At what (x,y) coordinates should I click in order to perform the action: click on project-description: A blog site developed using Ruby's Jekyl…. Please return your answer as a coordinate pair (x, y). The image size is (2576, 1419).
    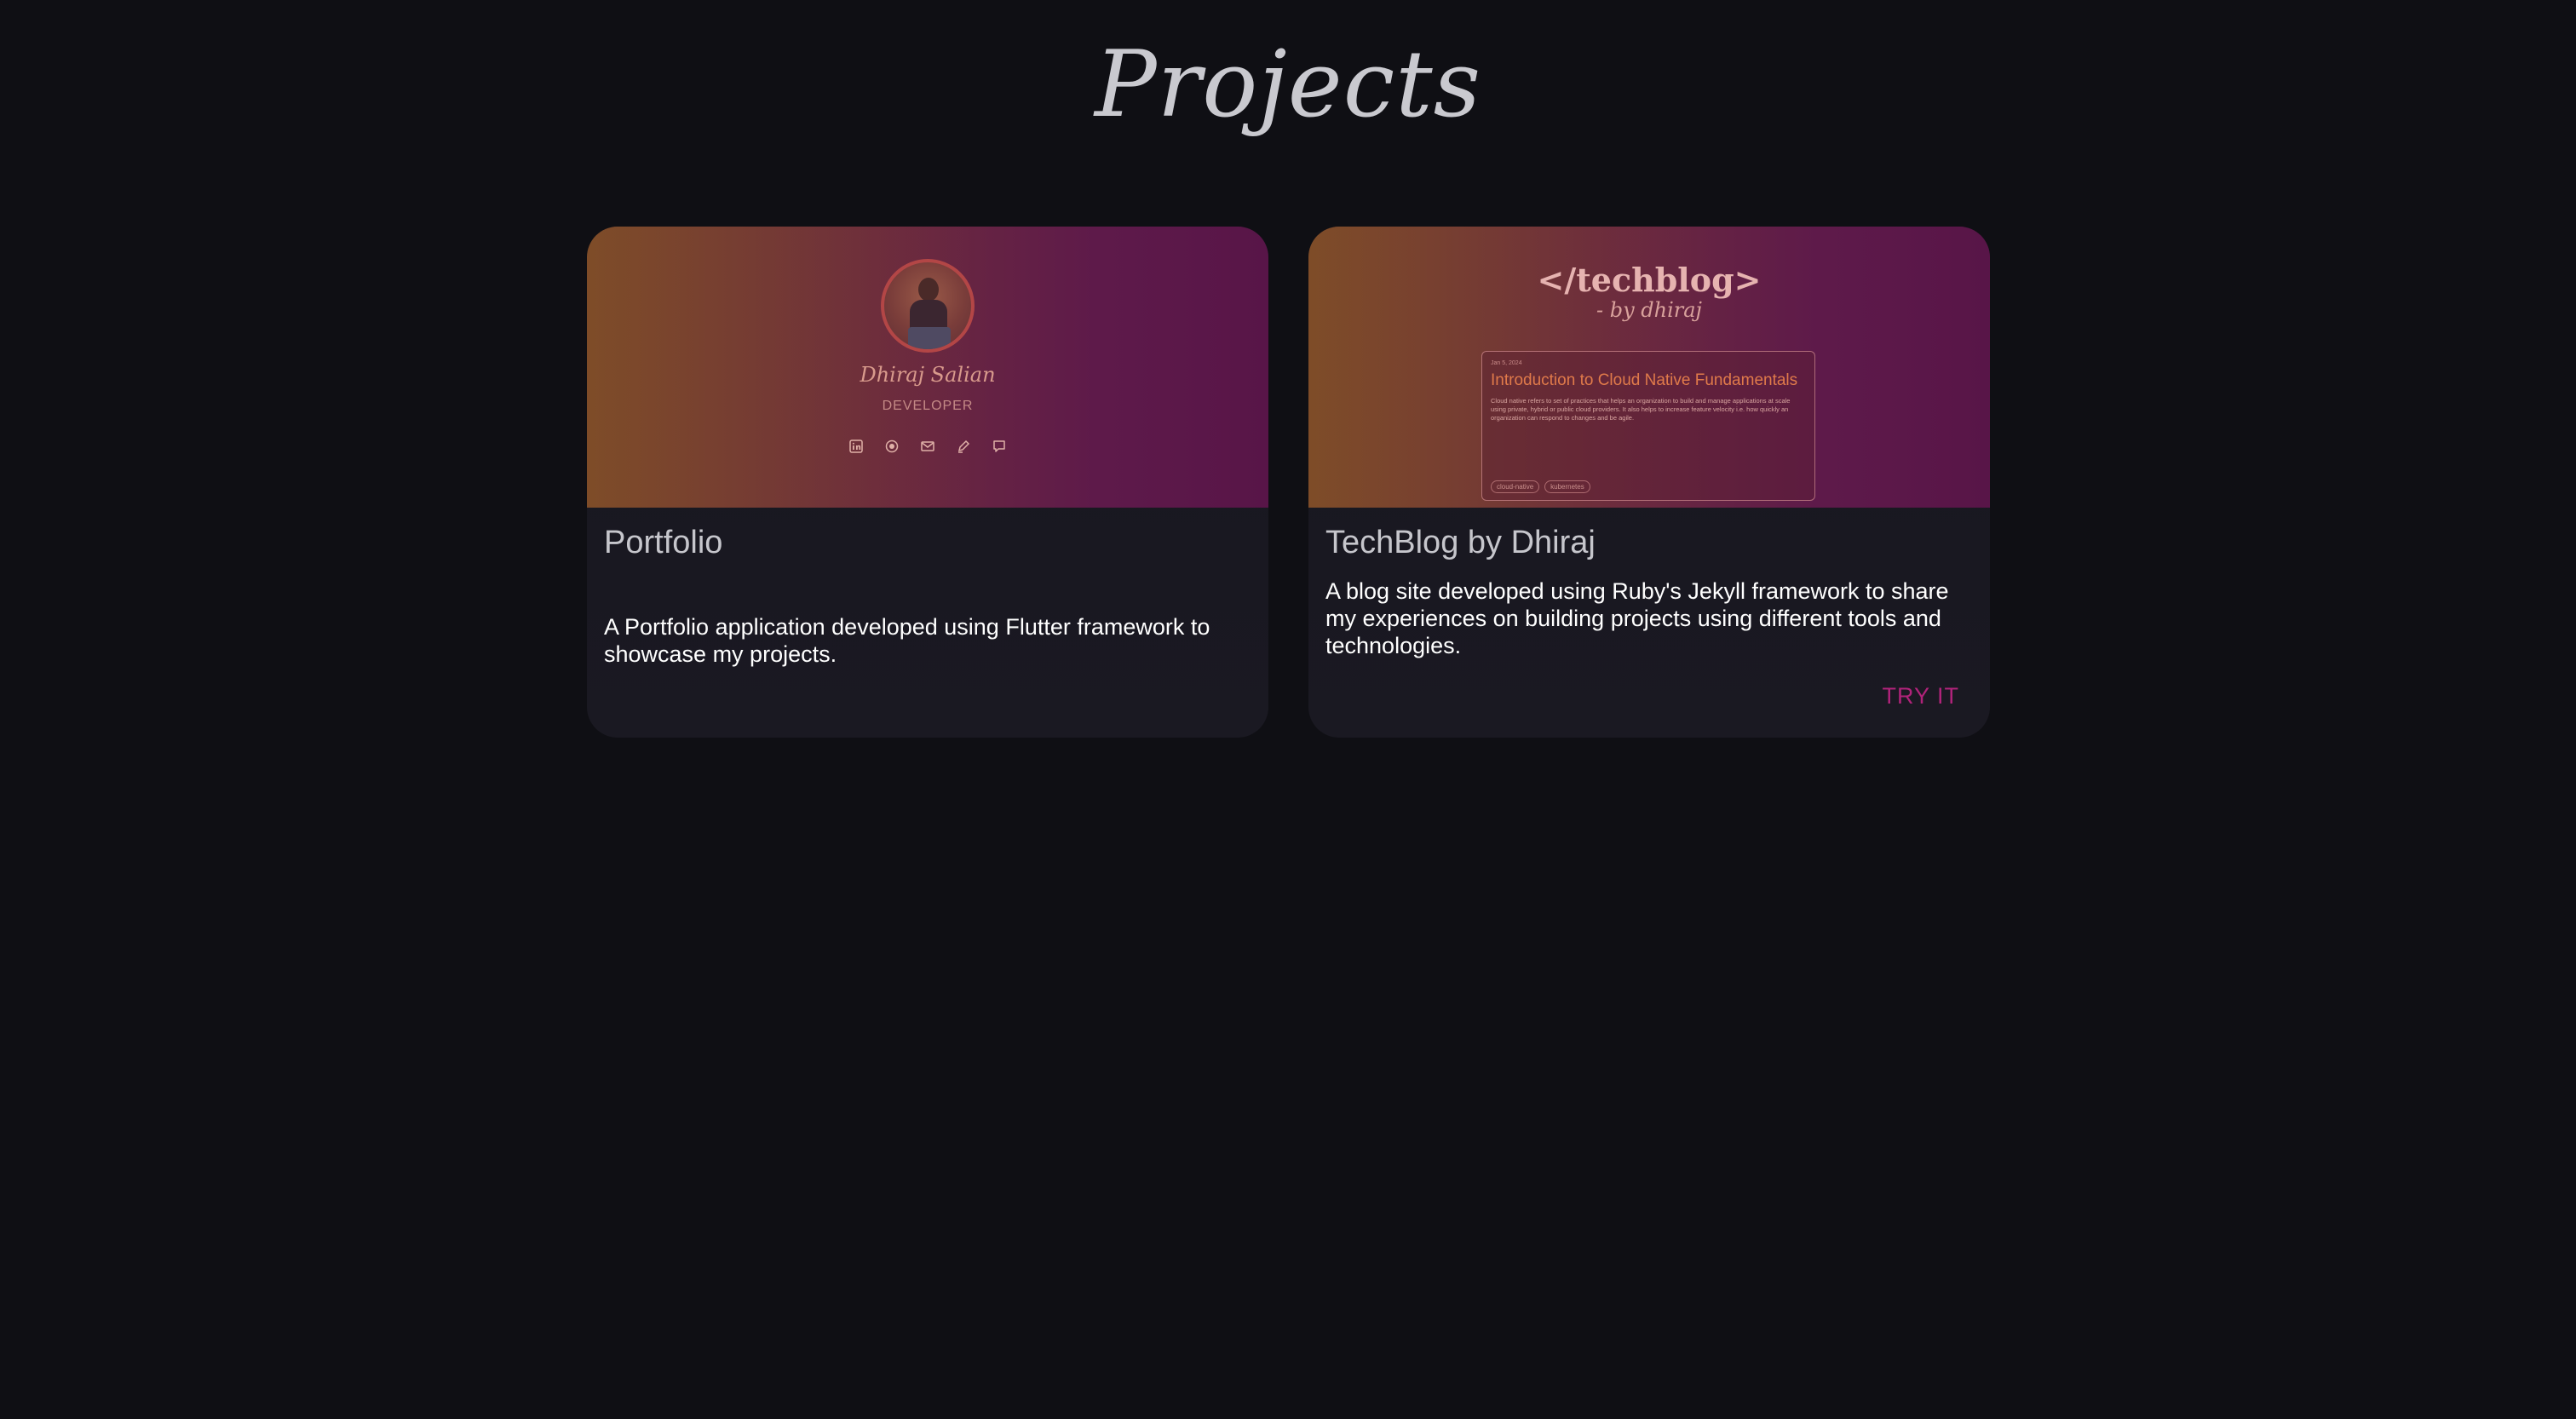
    Looking at the image, I should click on (1637, 618).